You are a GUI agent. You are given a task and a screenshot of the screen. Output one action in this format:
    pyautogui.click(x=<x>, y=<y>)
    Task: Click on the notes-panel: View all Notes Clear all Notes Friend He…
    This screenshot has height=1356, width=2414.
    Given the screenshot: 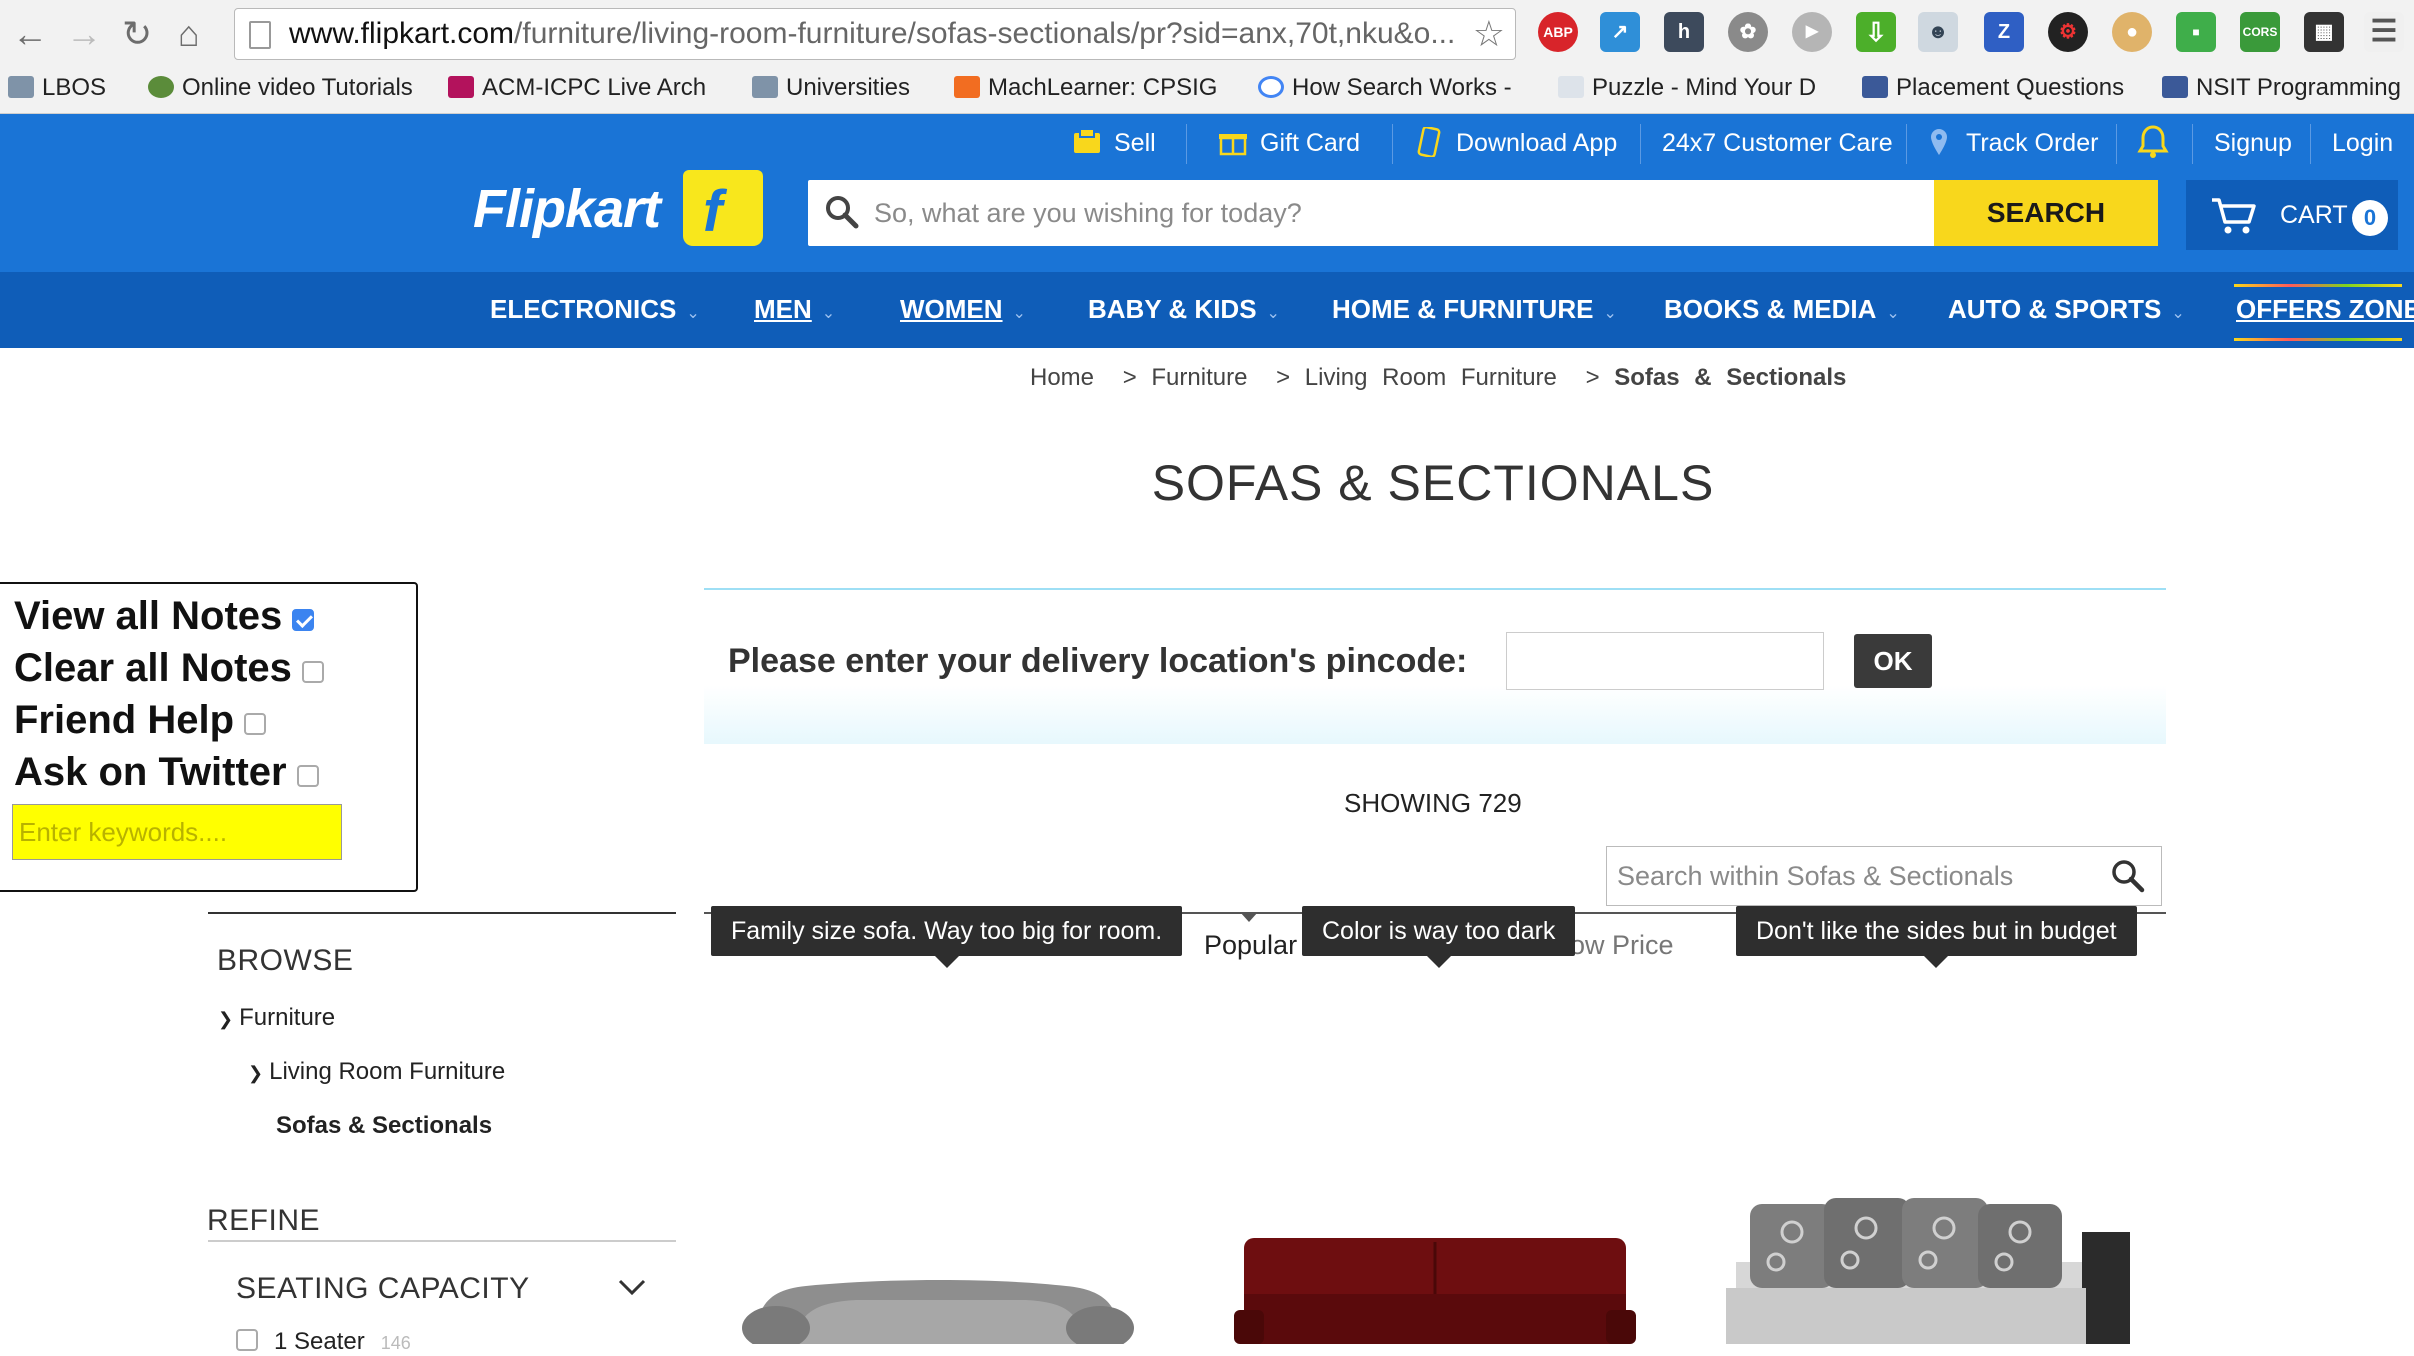 What is the action you would take?
    pyautogui.click(x=209, y=737)
    